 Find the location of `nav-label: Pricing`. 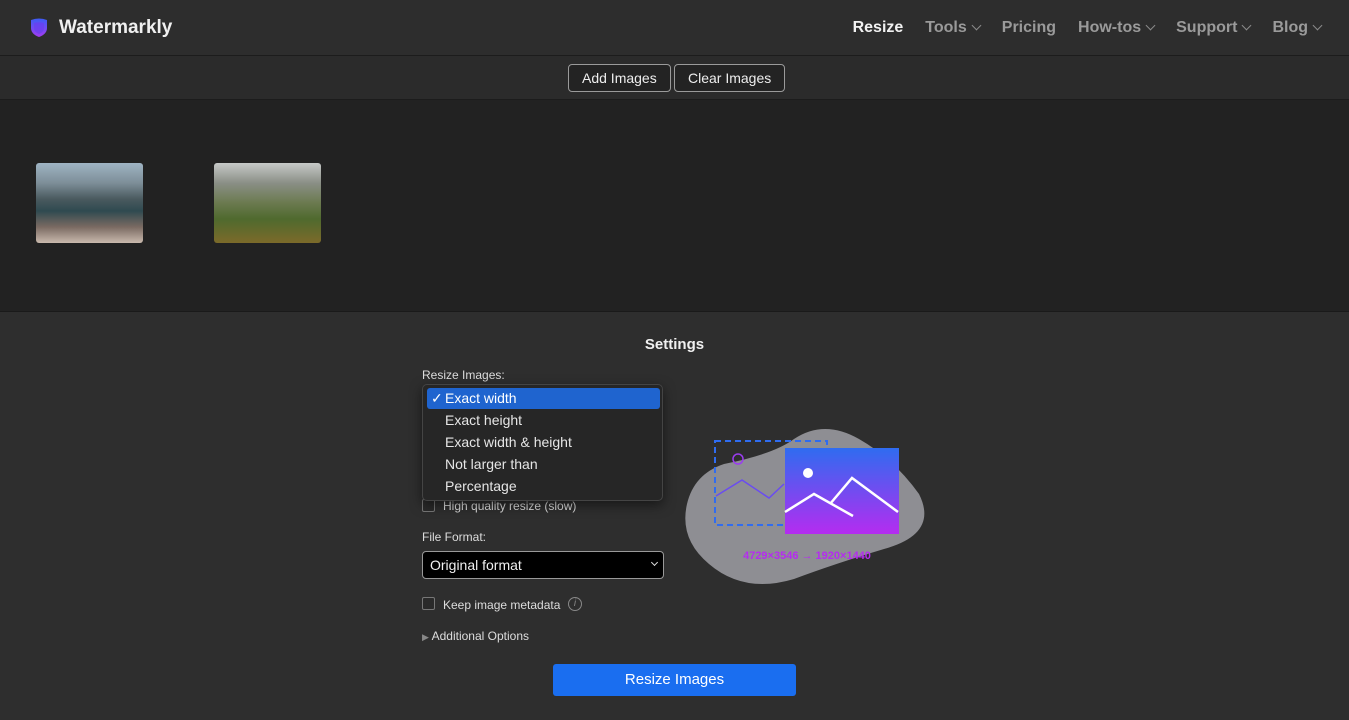

nav-label: Pricing is located at coordinates (1029, 27).